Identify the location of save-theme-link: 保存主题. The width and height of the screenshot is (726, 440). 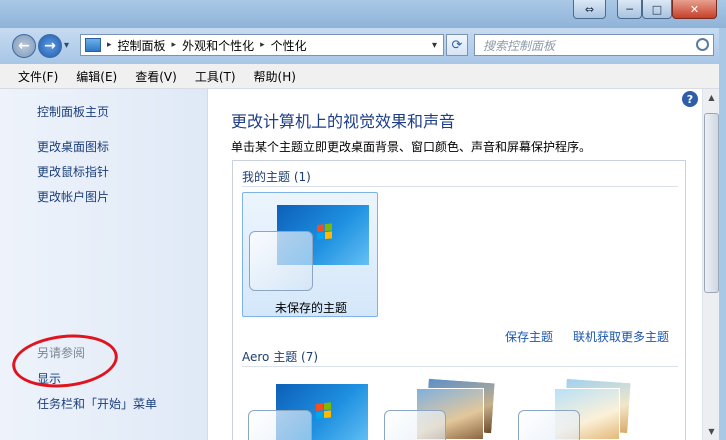
(529, 336).